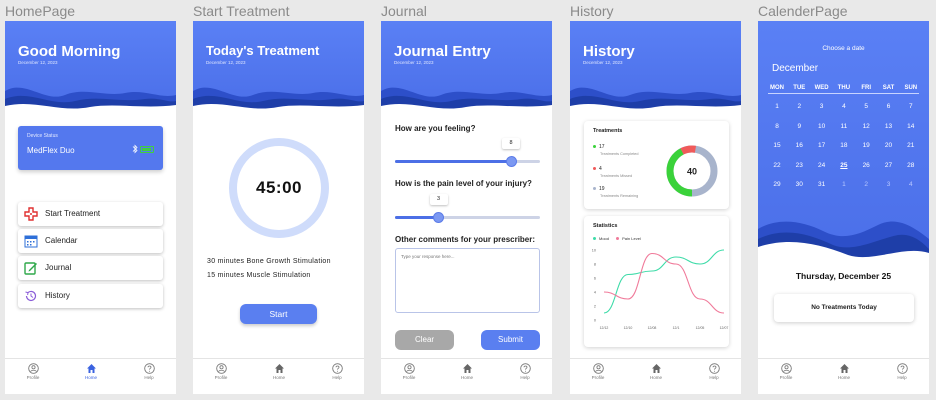 This screenshot has width=936, height=400. Describe the element at coordinates (467, 208) in the screenshot. I see `pain-slider: 3` at that location.